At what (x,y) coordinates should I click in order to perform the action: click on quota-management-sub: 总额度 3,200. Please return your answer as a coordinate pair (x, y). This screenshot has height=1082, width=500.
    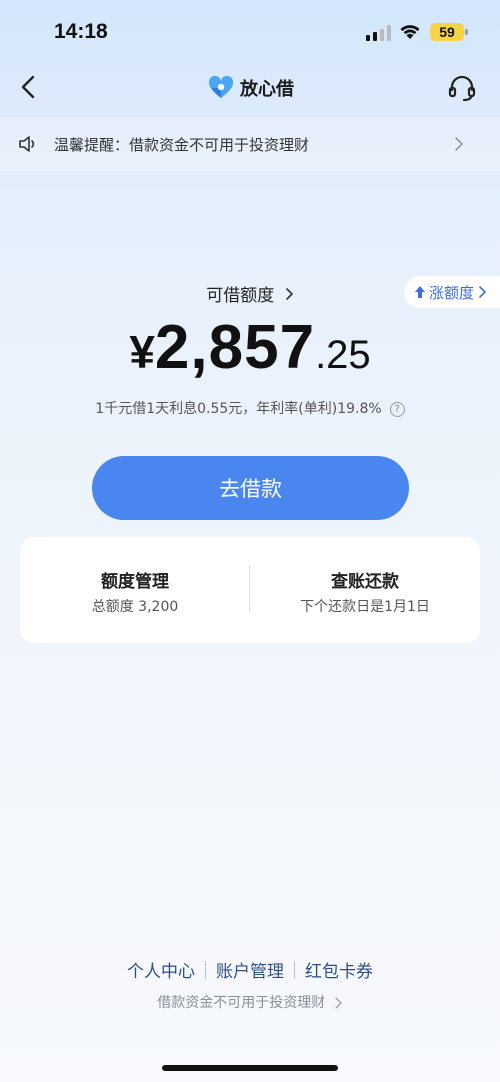
    Looking at the image, I should click on (135, 607).